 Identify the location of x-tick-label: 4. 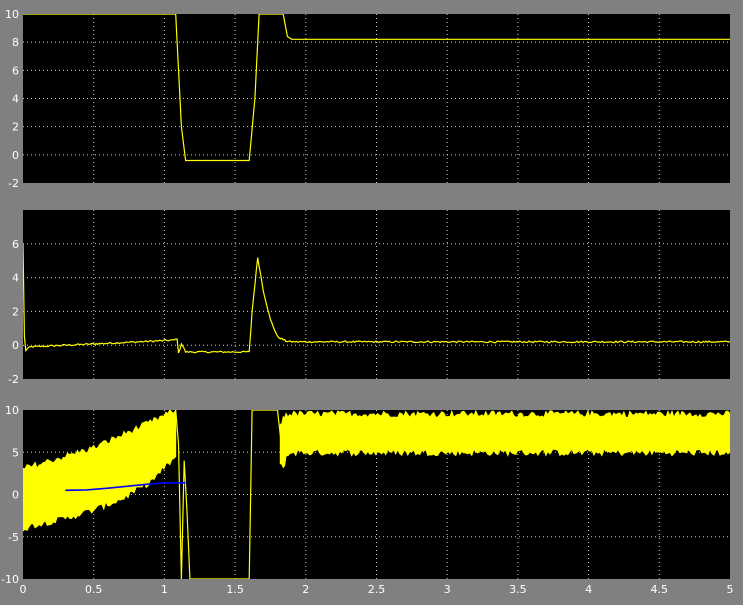
(588, 589).